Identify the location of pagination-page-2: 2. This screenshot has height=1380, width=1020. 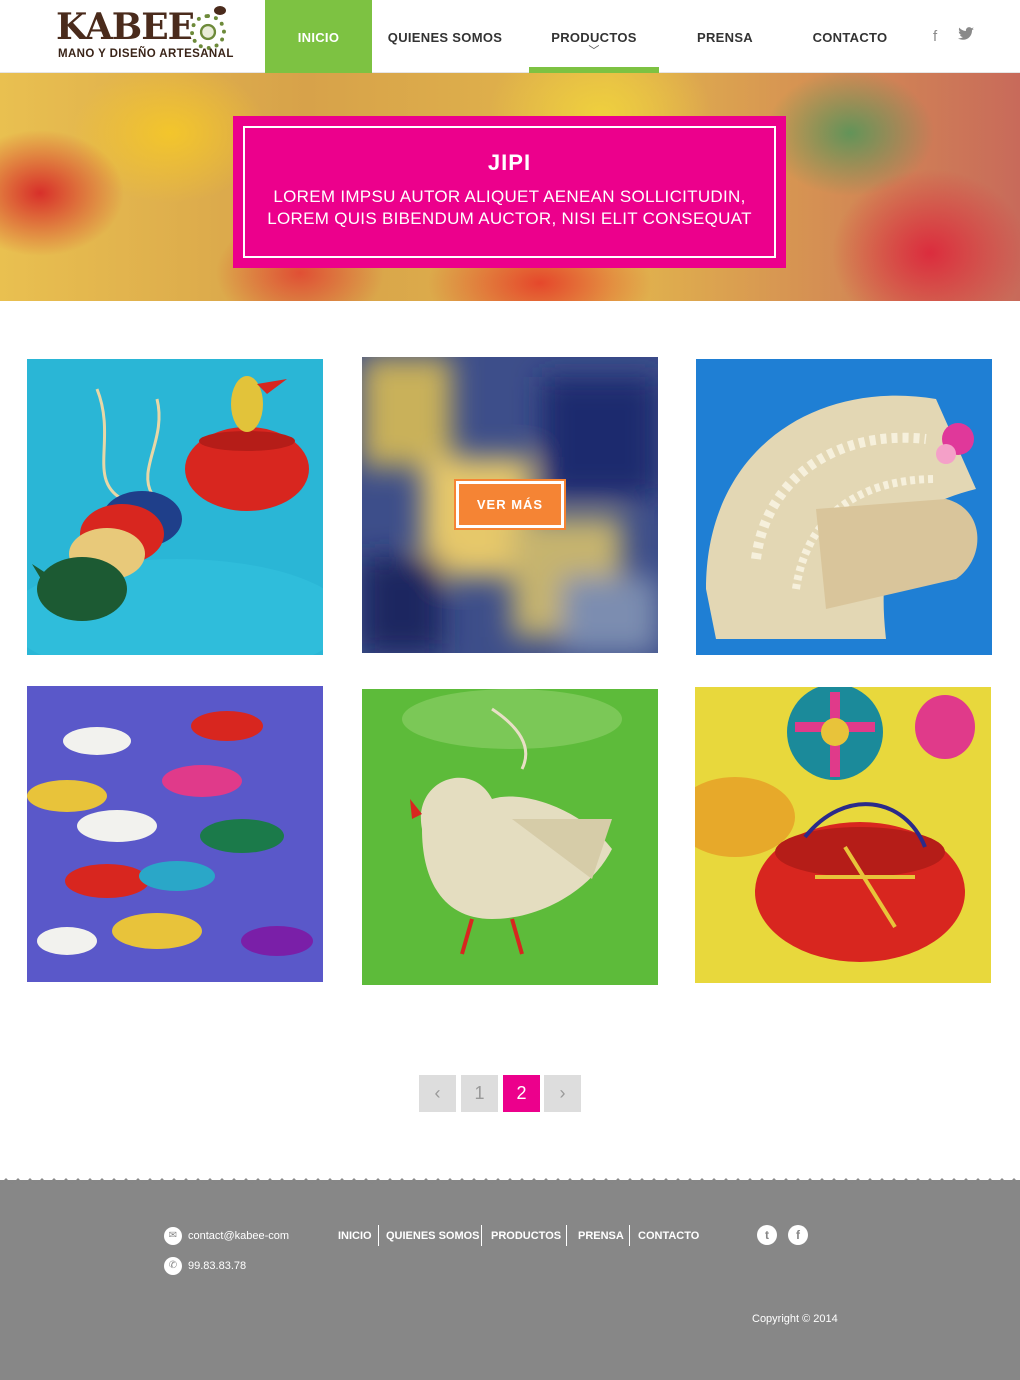
(521, 1093).